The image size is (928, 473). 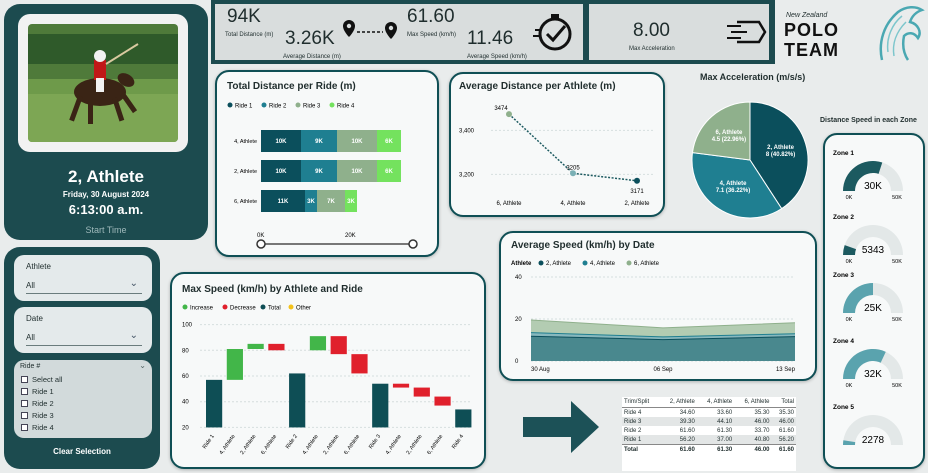 I want to click on ride-option: Ride 4, so click(x=37, y=427).